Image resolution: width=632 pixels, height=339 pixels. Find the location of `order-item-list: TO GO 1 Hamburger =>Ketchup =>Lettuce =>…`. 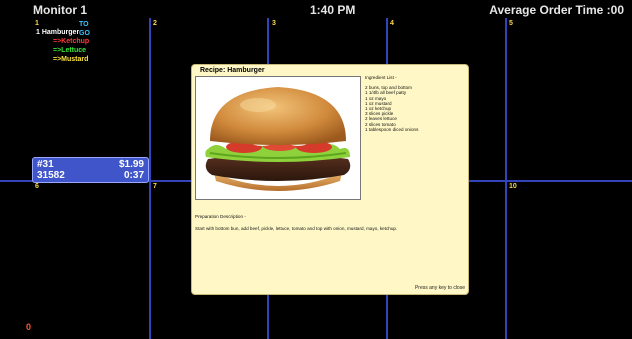

order-item-list: TO GO 1 Hamburger =>Ketchup =>Lettuce =>… is located at coordinates (63, 42).